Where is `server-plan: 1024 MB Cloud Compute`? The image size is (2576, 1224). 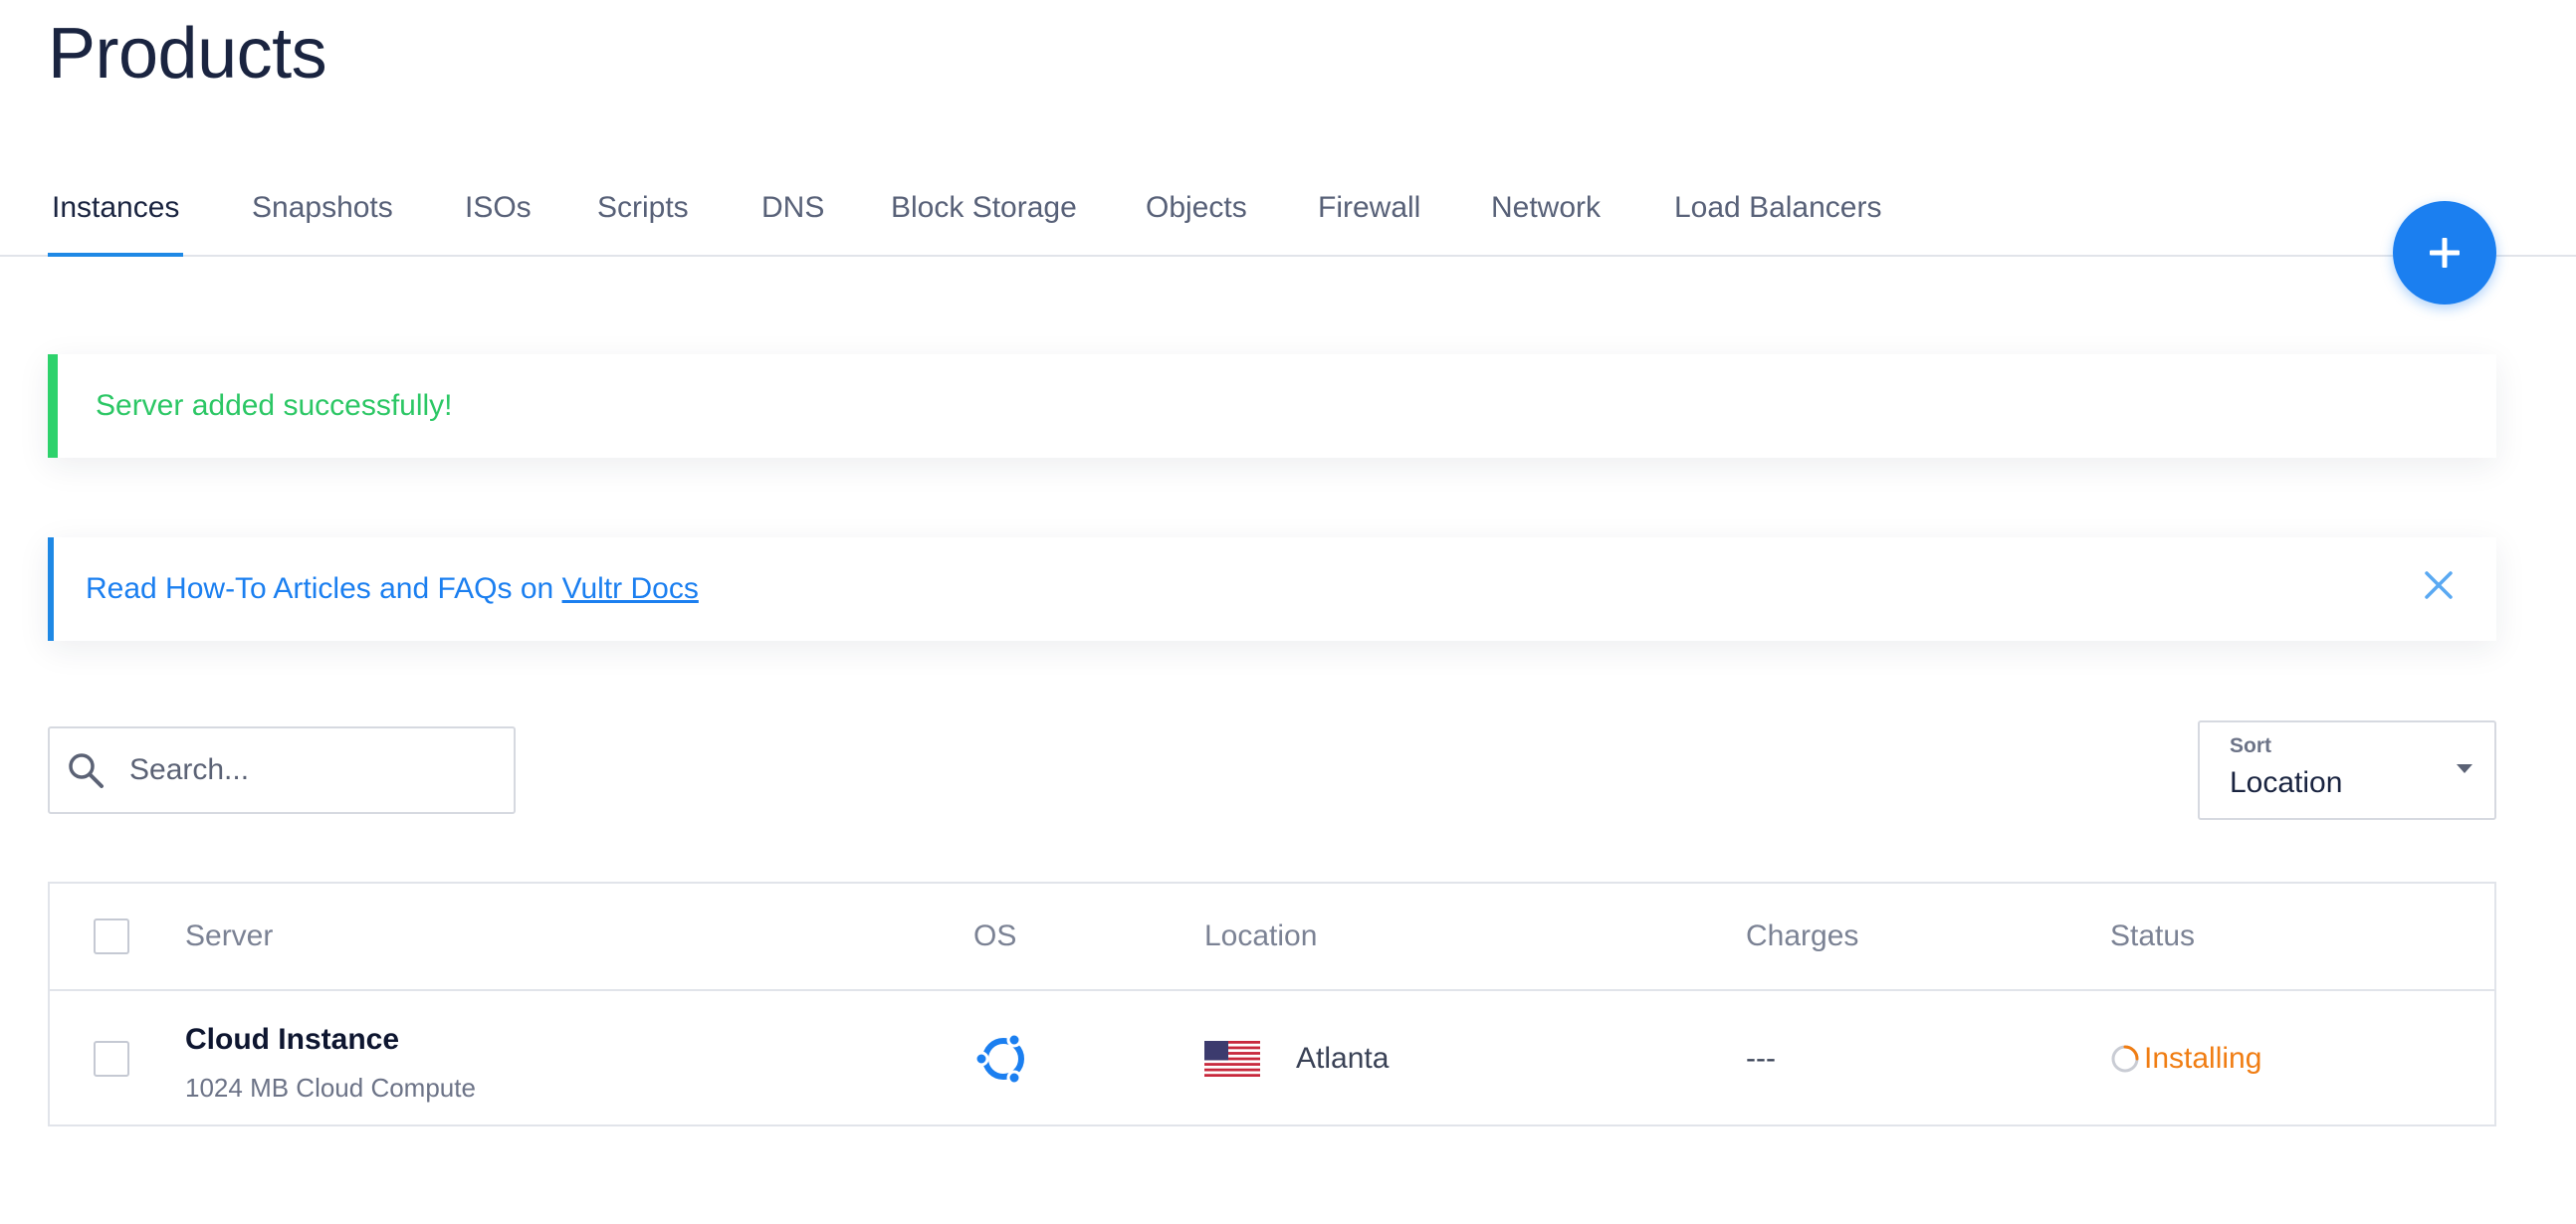 server-plan: 1024 MB Cloud Compute is located at coordinates (330, 1088).